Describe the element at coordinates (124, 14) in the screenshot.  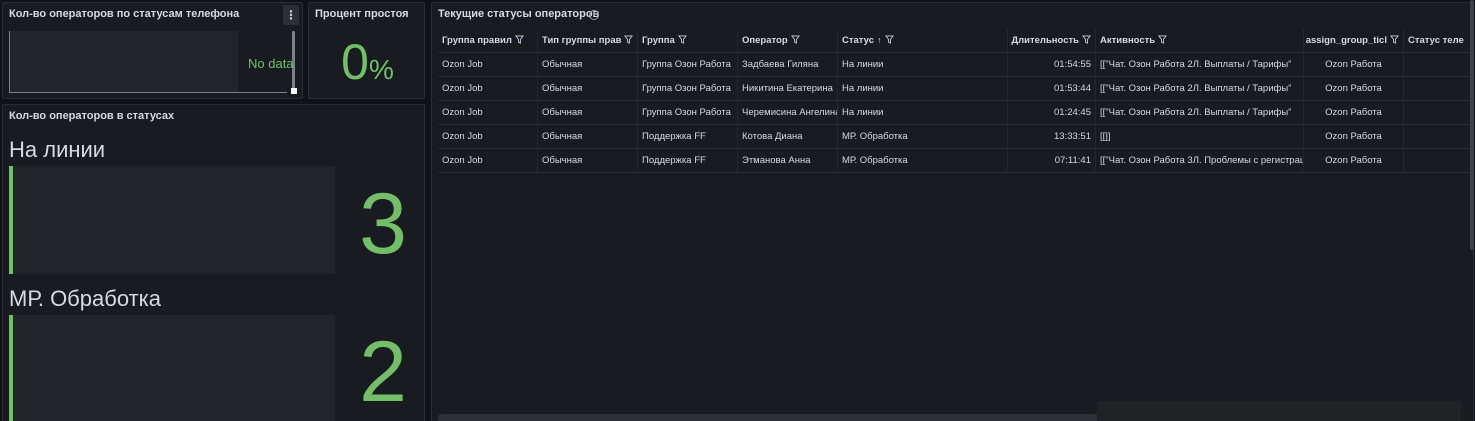
I see `panel-title: Кол-во операторов по статусам телефона` at that location.